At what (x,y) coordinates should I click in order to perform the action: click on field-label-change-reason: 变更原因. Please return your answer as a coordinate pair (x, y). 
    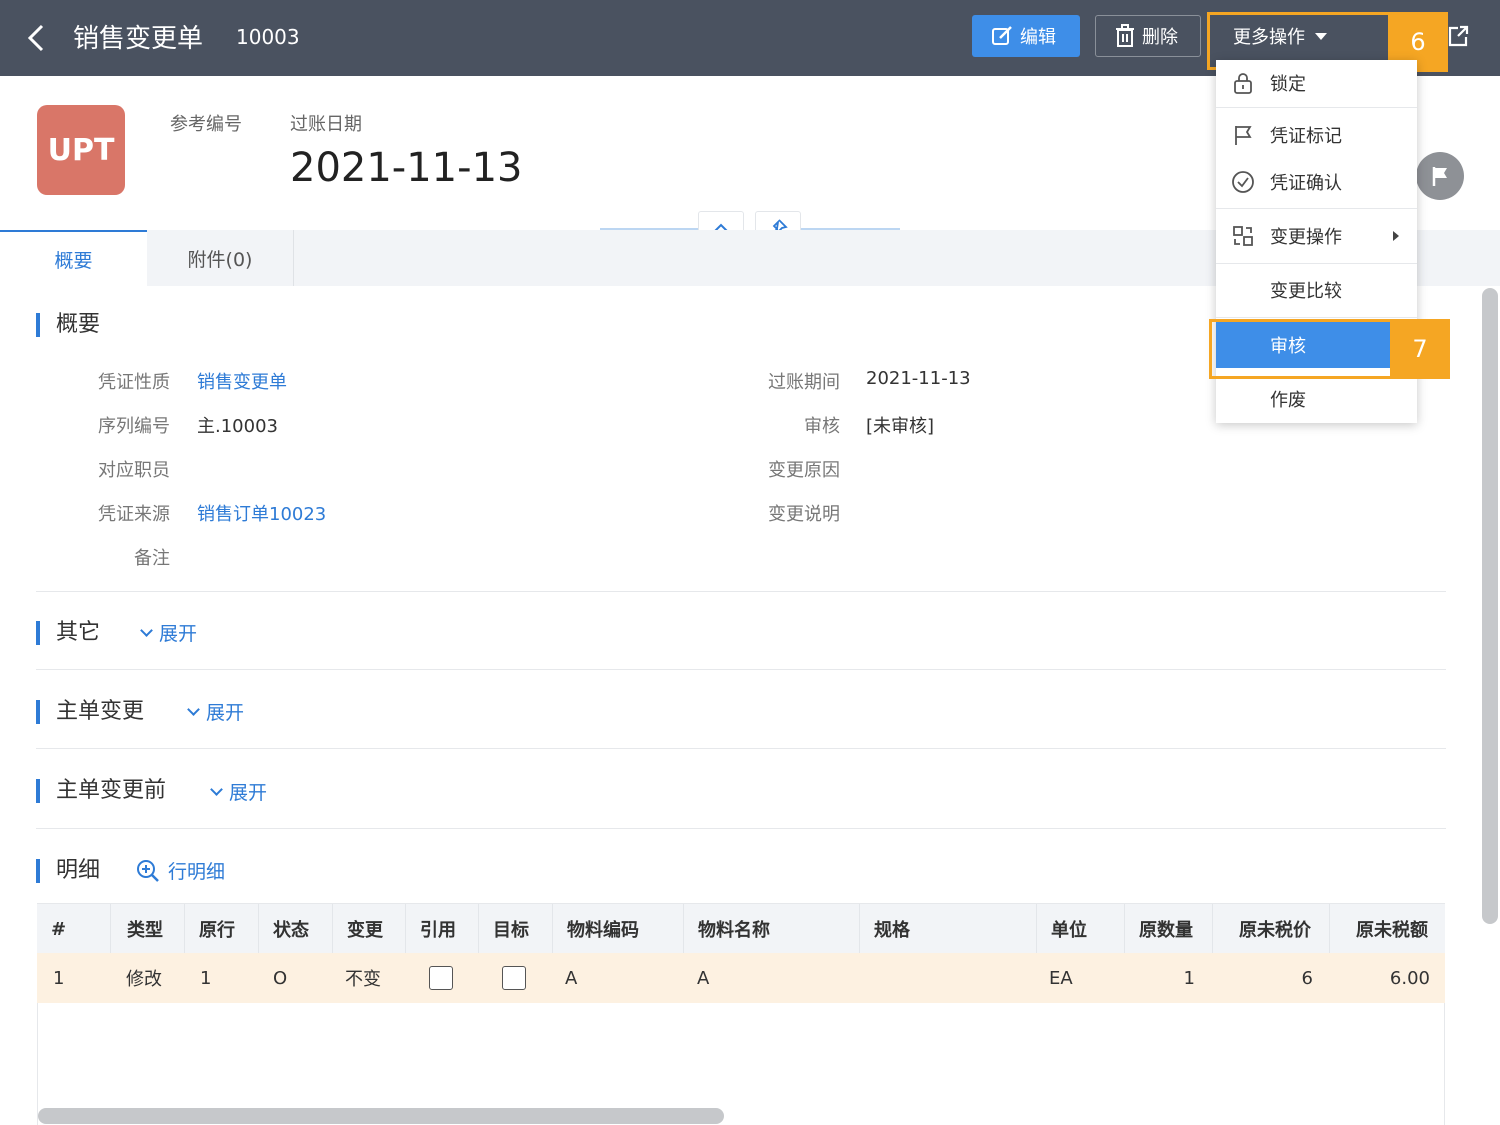
    Looking at the image, I should click on (804, 470).